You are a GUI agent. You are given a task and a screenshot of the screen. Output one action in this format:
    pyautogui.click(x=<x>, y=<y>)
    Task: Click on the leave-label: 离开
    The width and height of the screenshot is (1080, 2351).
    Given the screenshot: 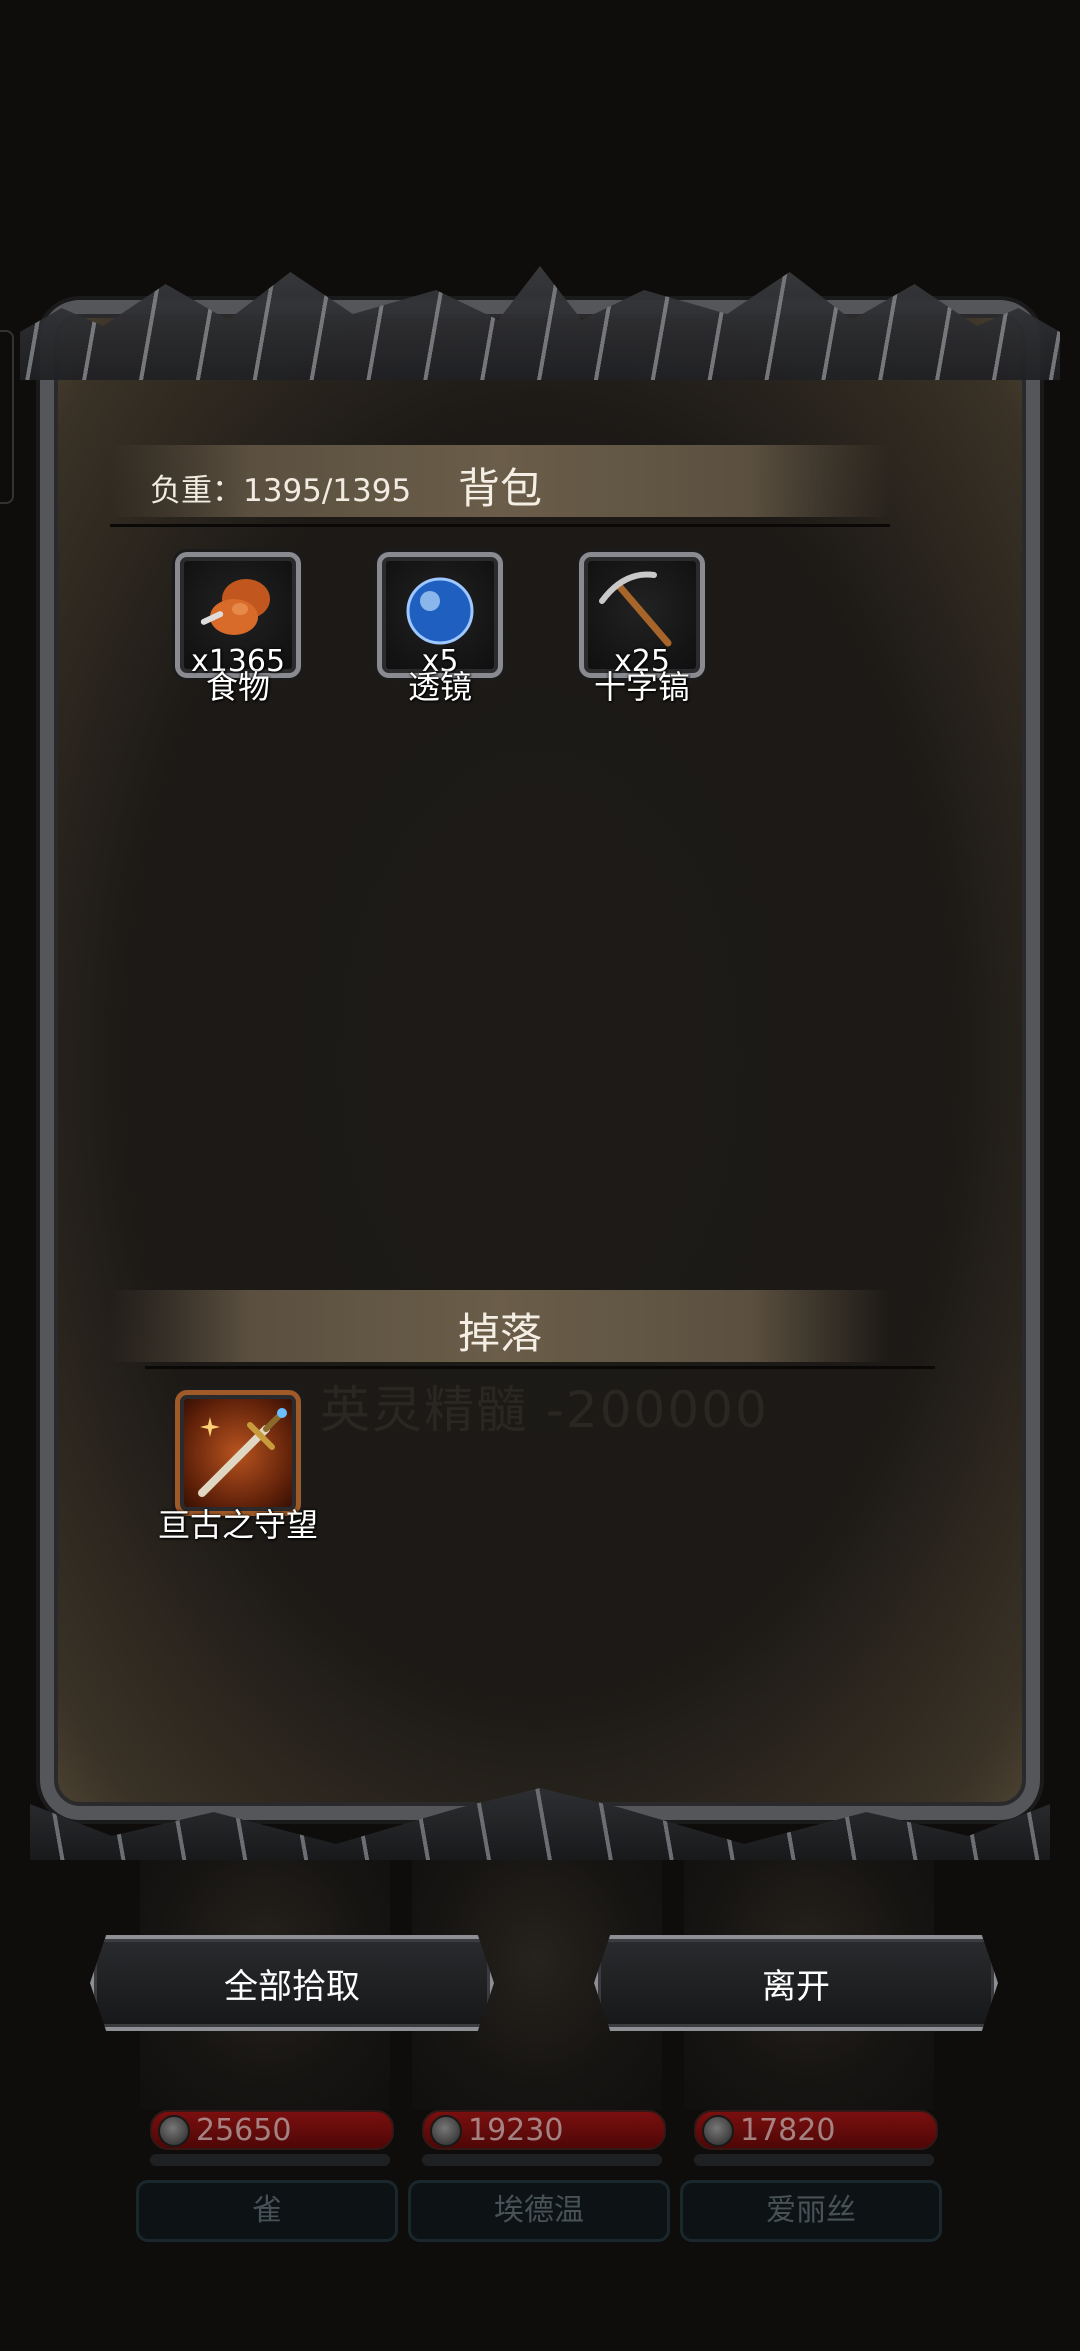 What is the action you would take?
    pyautogui.click(x=796, y=1986)
    